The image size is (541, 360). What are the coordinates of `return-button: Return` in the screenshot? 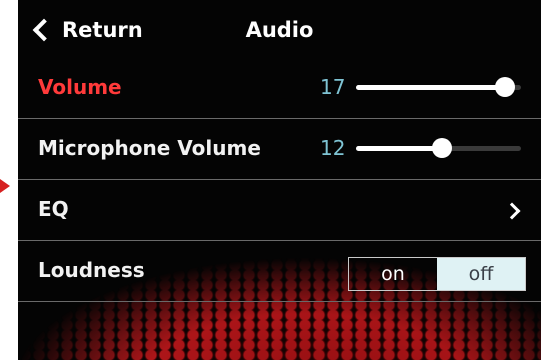 It's located at (87, 30).